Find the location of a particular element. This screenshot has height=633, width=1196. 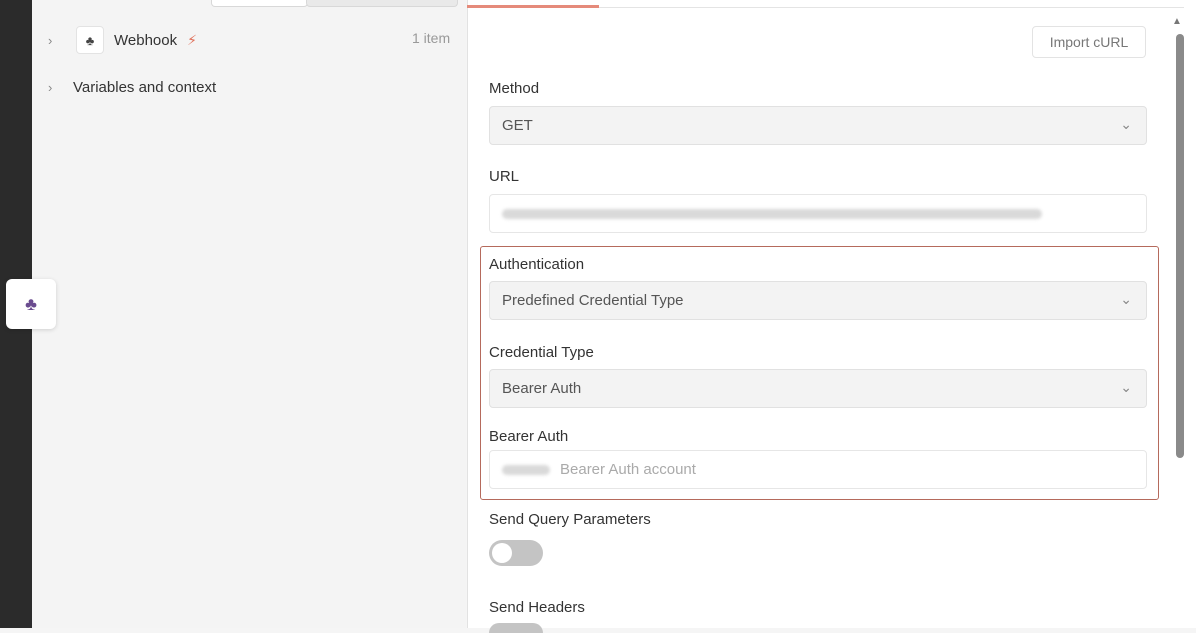

bearer-auth-select: Bearer Auth account is located at coordinates (818, 469).